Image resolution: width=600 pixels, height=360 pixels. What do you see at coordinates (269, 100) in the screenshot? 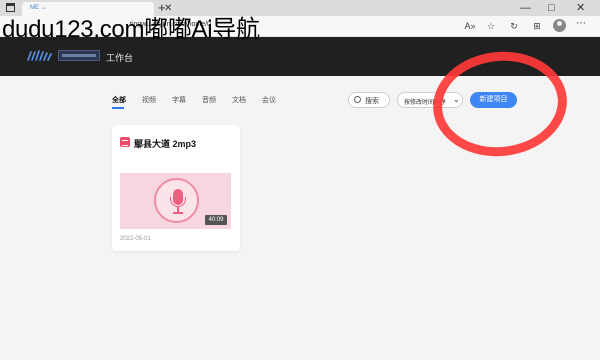
I see `tab-meetings: 会议` at bounding box center [269, 100].